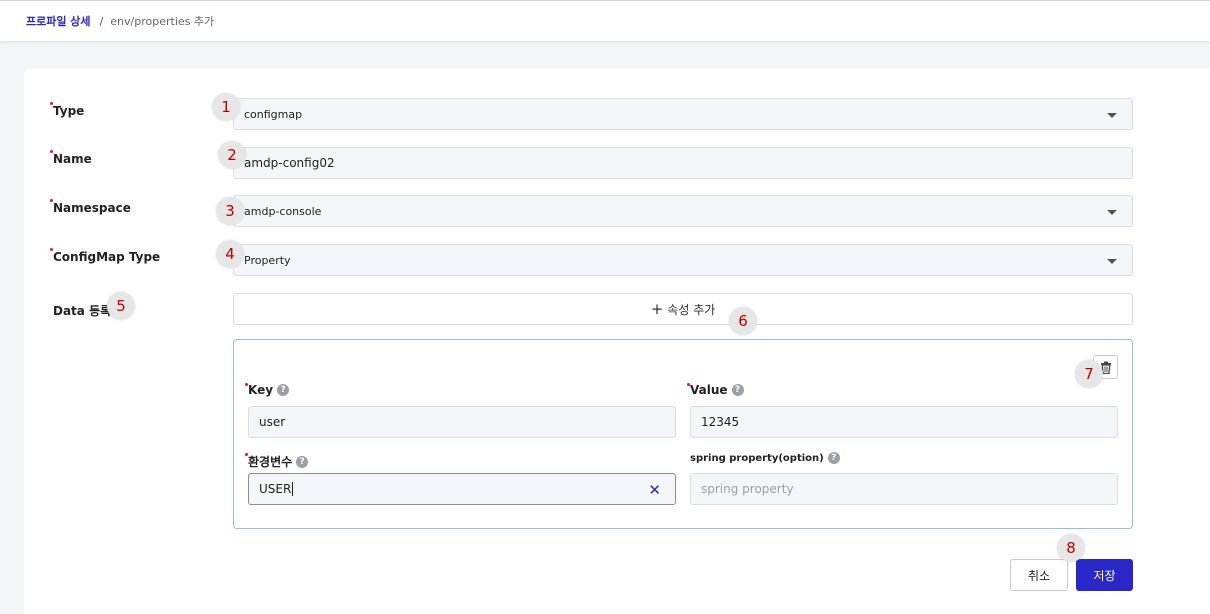 This screenshot has width=1210, height=614. What do you see at coordinates (92, 208) in the screenshot?
I see `namespace-label: Namespace` at bounding box center [92, 208].